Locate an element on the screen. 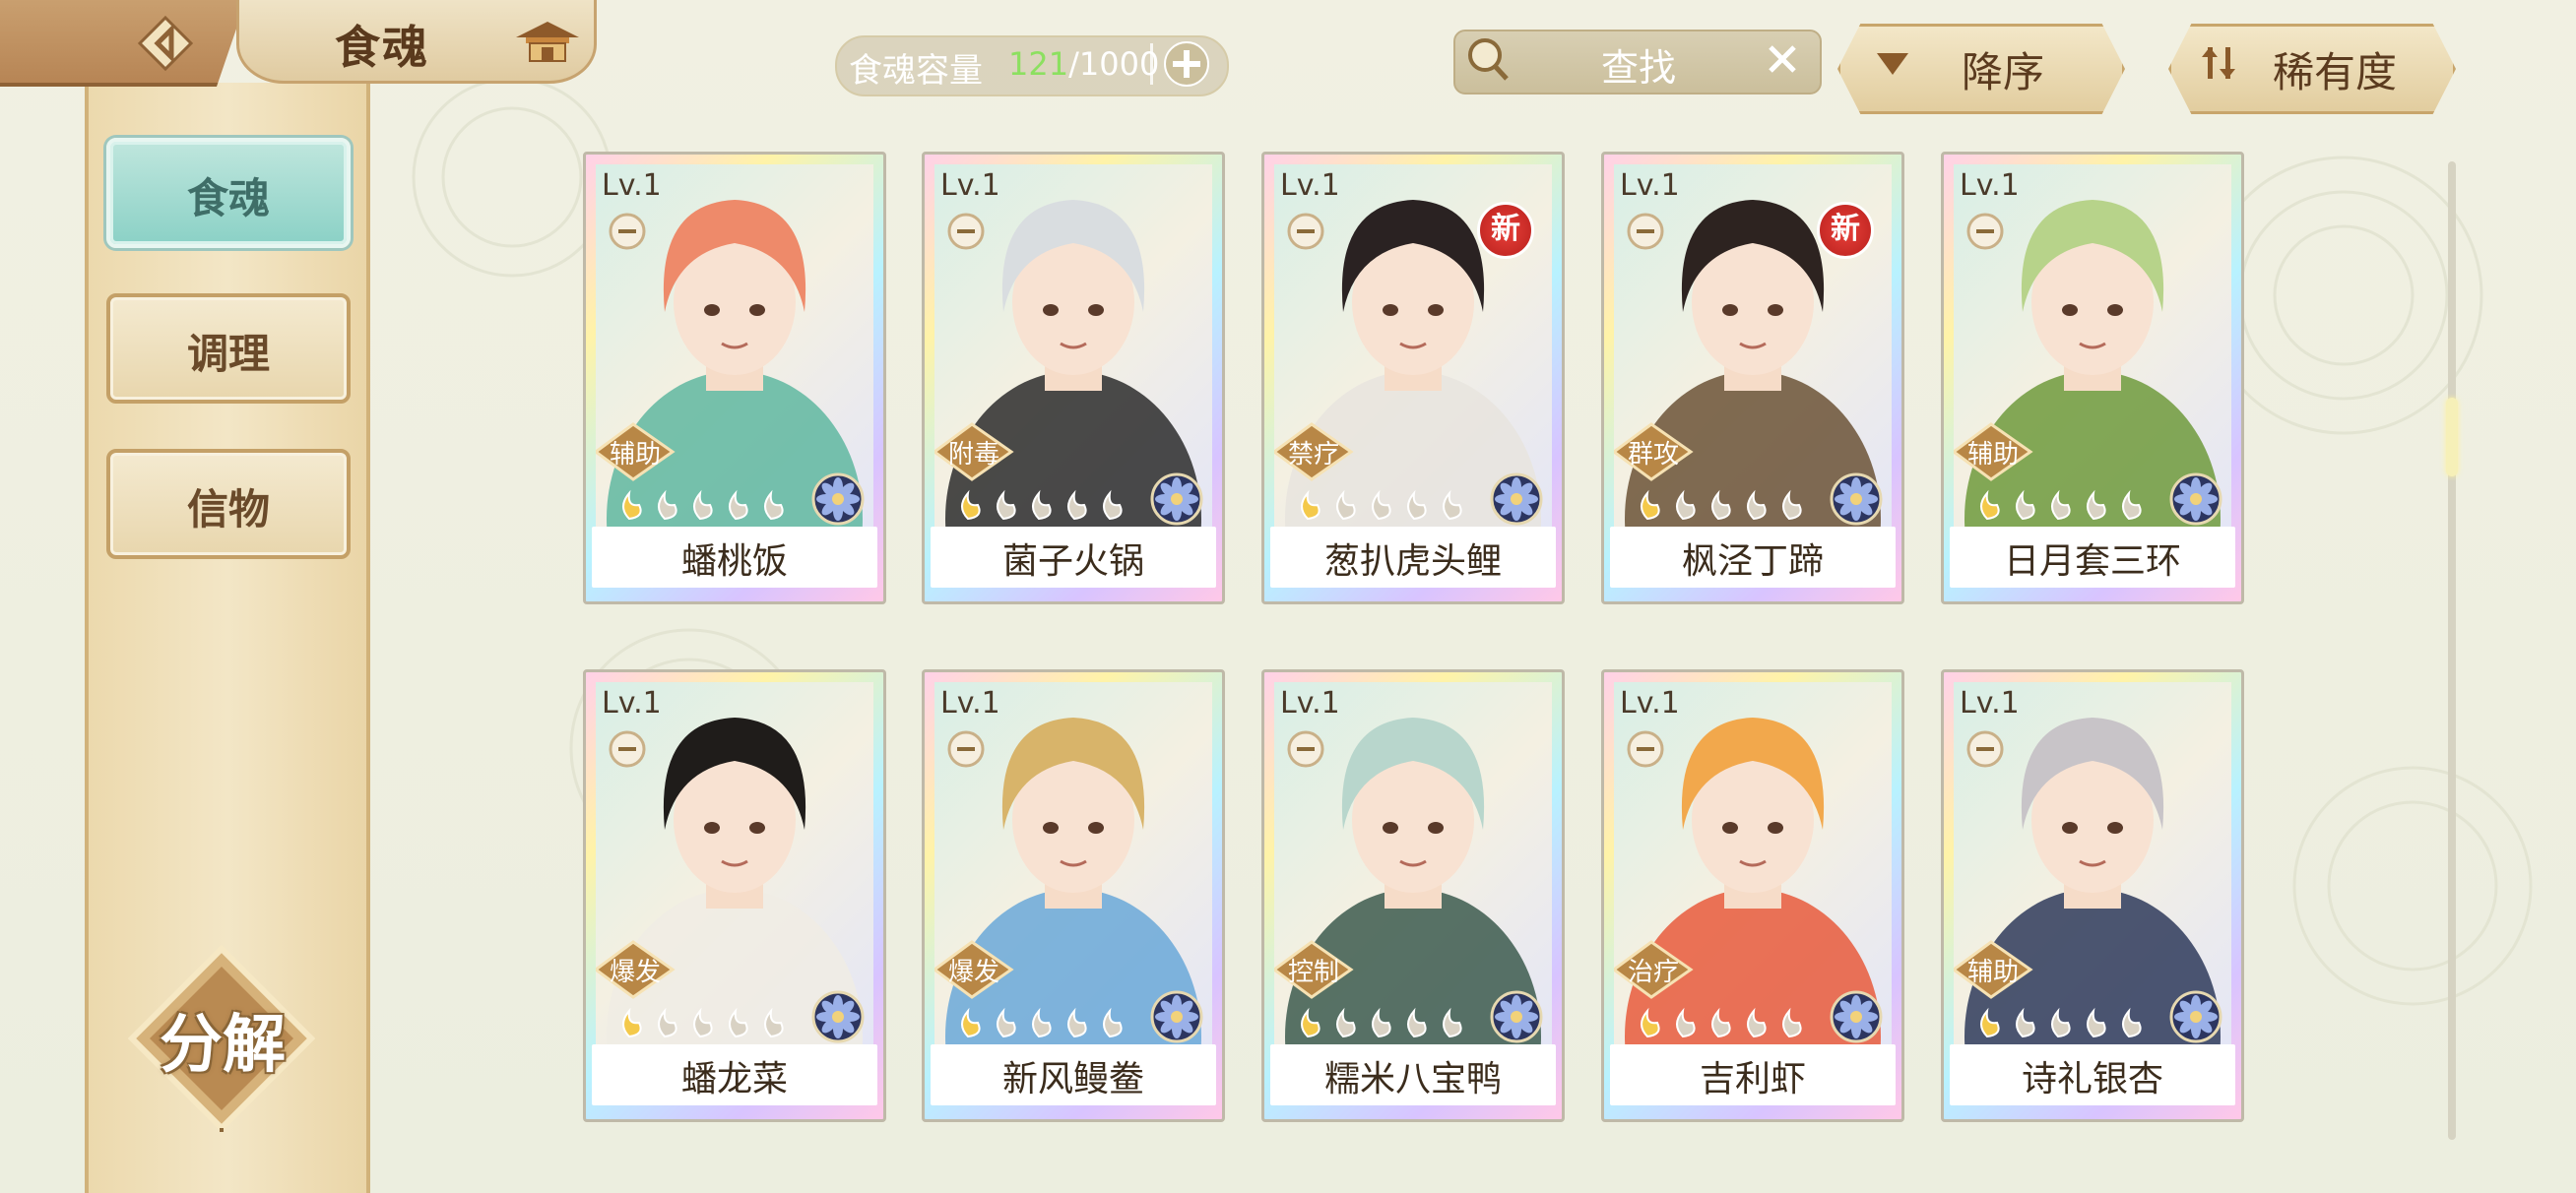  card-role: 控制 is located at coordinates (1313, 972).